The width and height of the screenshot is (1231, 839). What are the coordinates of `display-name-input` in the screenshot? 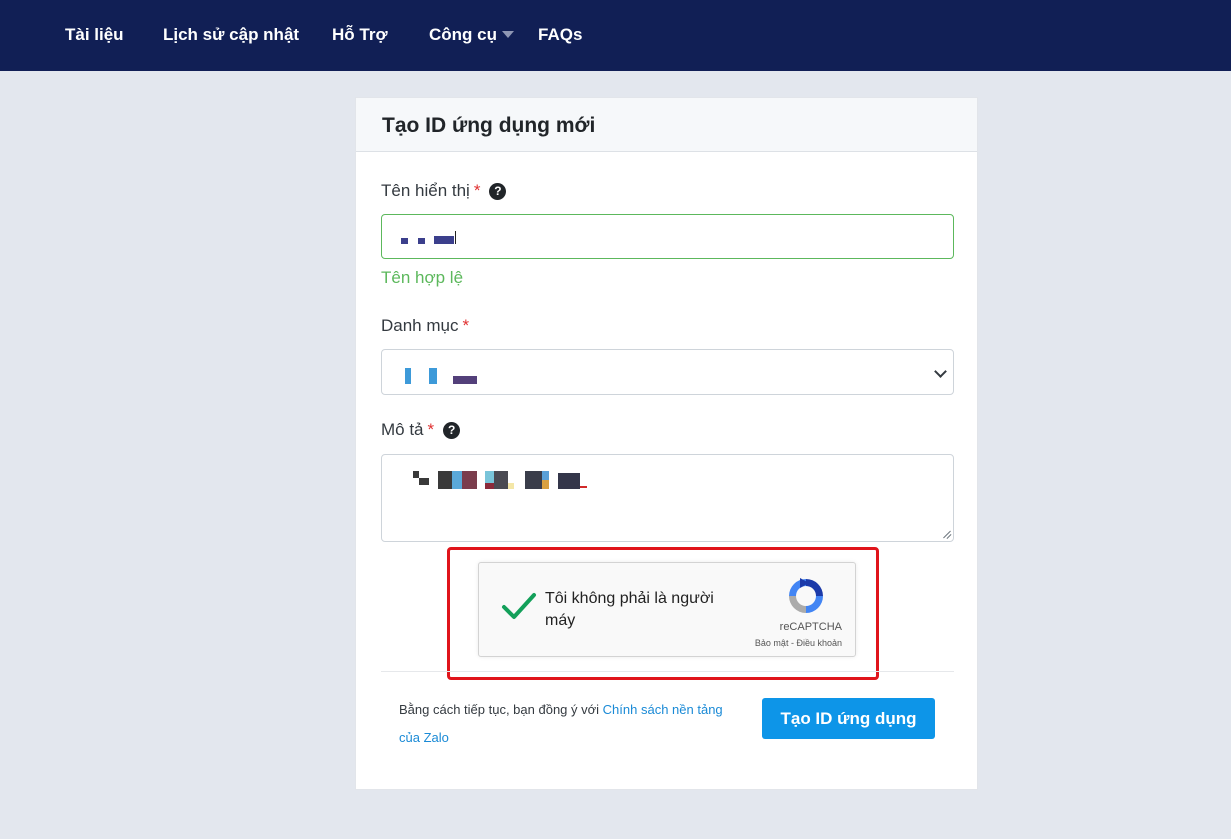 It's located at (667, 236).